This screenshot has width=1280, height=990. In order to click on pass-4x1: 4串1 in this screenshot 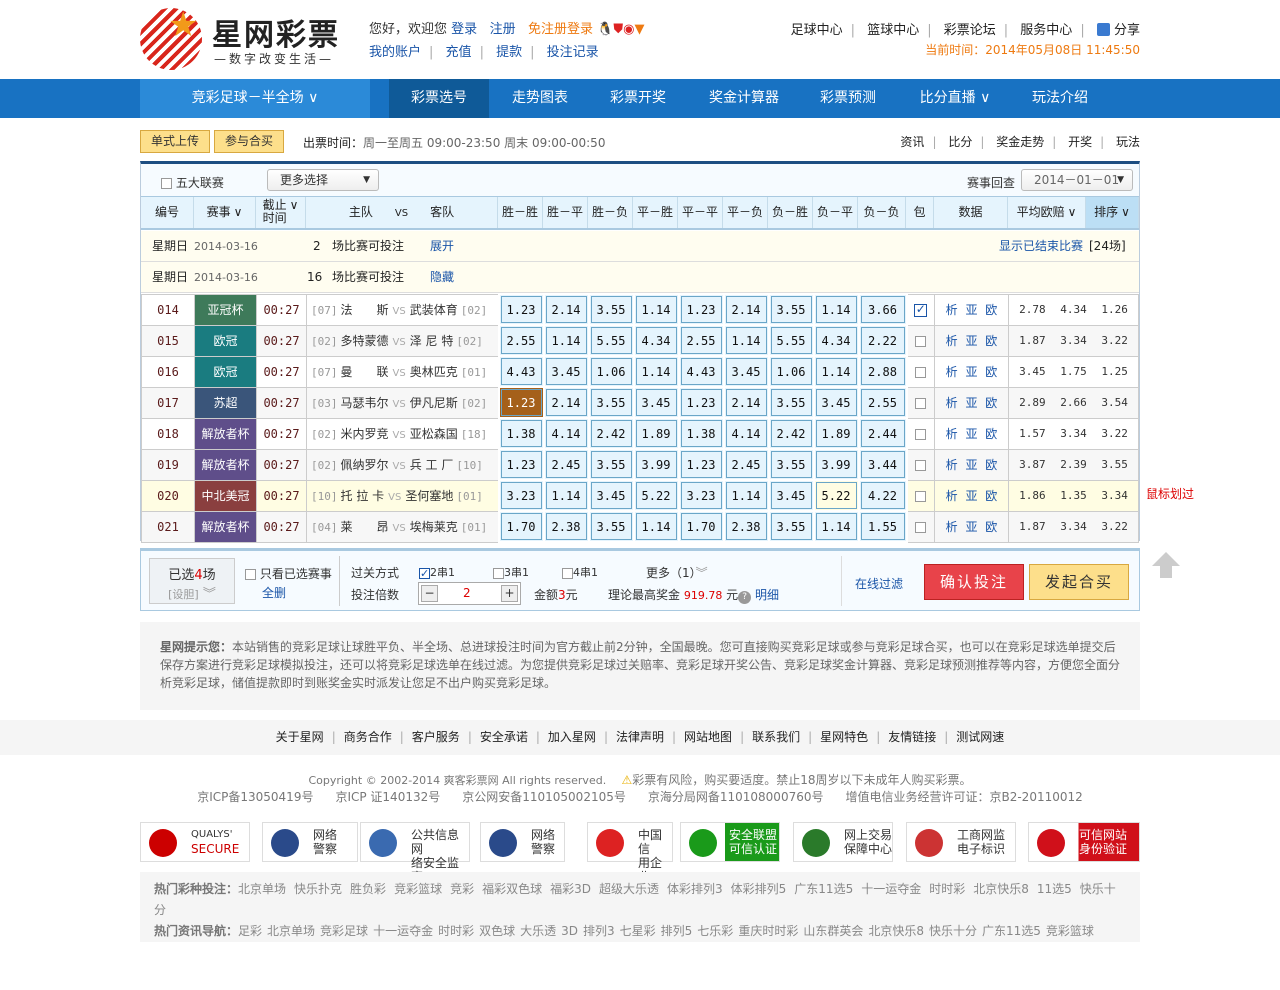, I will do `click(580, 572)`.